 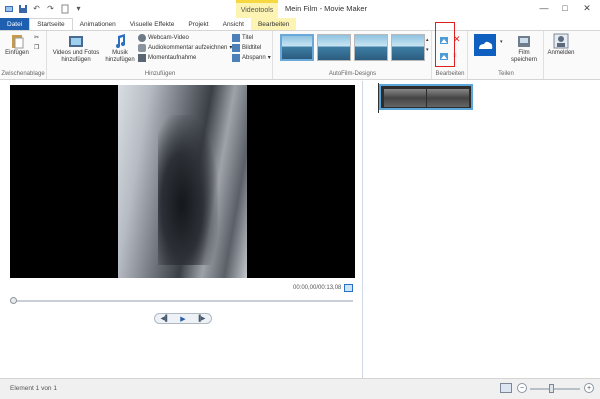 I want to click on autofilm-group: ▴ ▾ AutoFilm-Designs, so click(x=353, y=55).